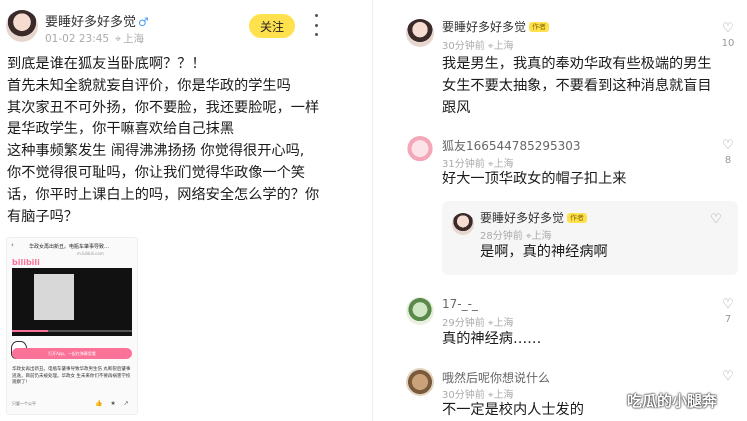 The height and width of the screenshot is (421, 747). Describe the element at coordinates (516, 236) in the screenshot. I see `reply-meta: 28分钟前 ⌖上海` at that location.